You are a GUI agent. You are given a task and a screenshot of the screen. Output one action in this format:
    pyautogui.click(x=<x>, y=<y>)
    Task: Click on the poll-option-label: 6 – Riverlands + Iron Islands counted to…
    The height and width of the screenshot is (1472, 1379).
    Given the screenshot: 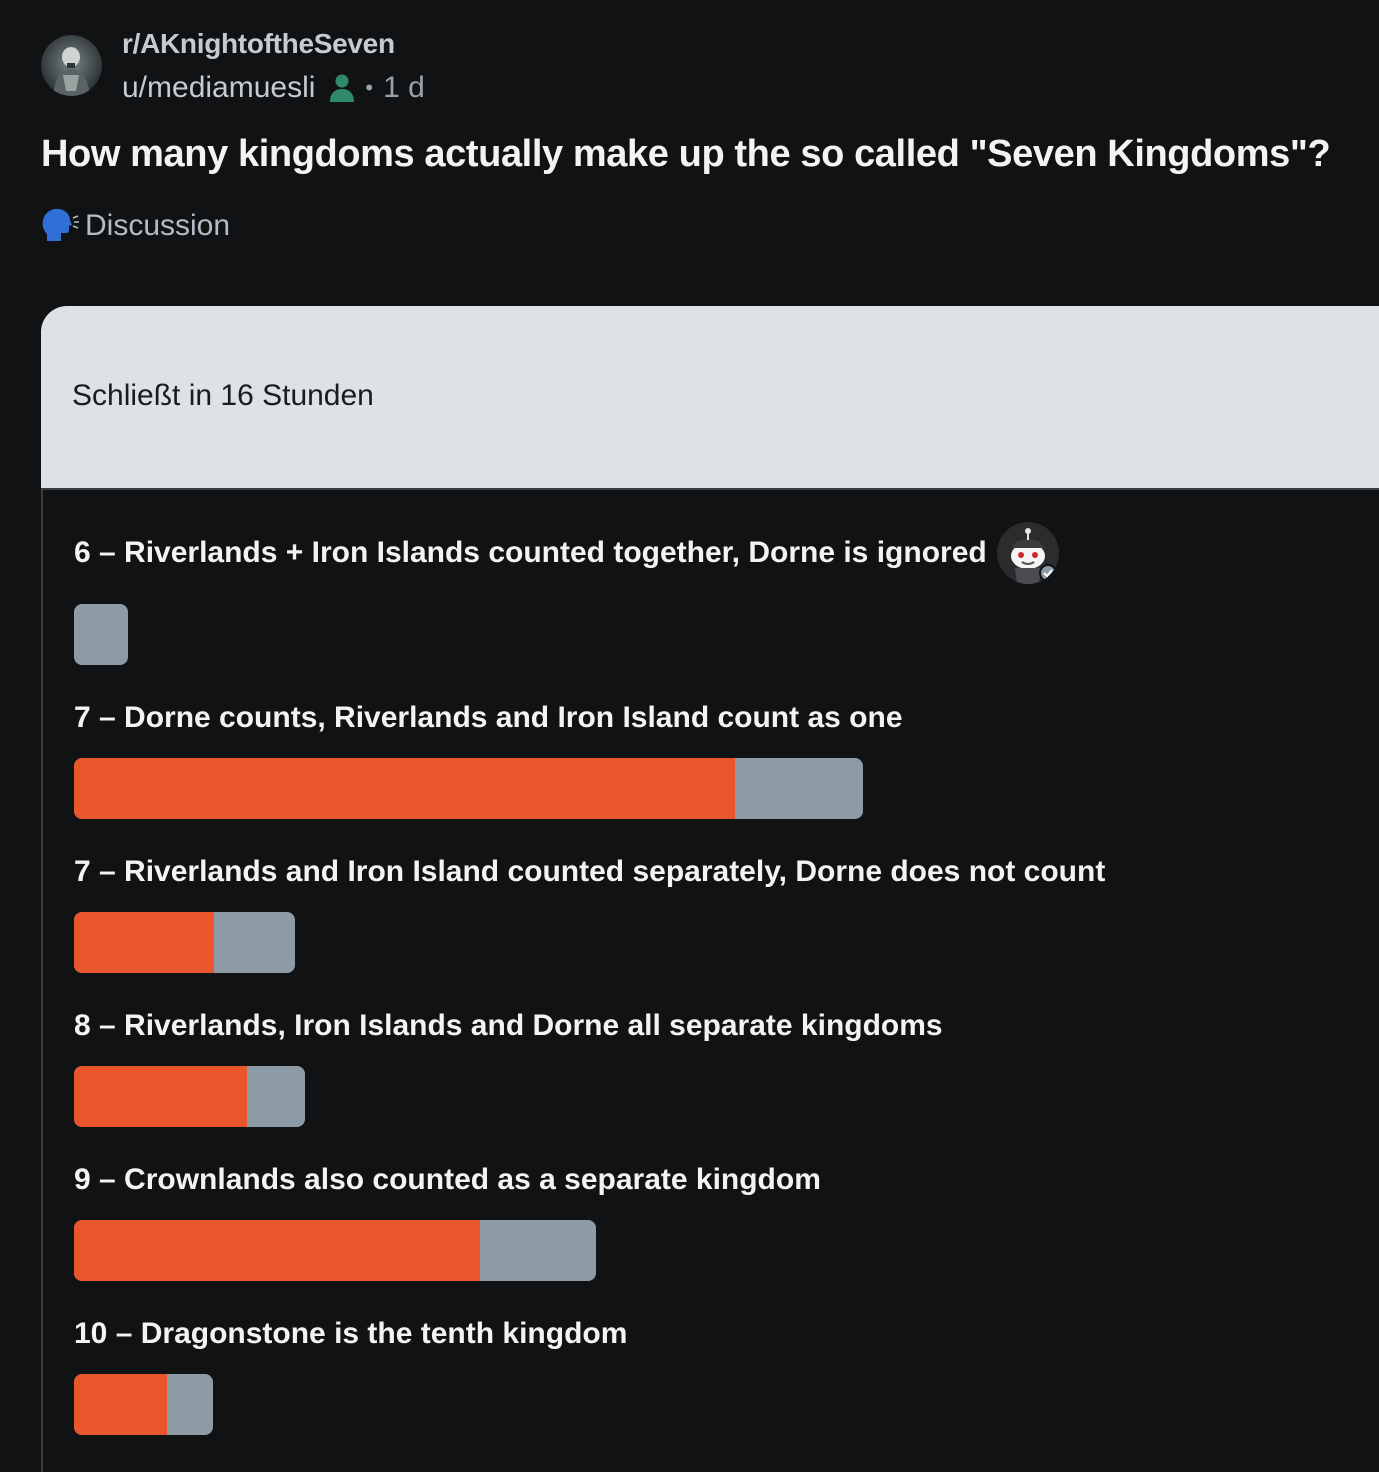 What is the action you would take?
    pyautogui.click(x=566, y=553)
    